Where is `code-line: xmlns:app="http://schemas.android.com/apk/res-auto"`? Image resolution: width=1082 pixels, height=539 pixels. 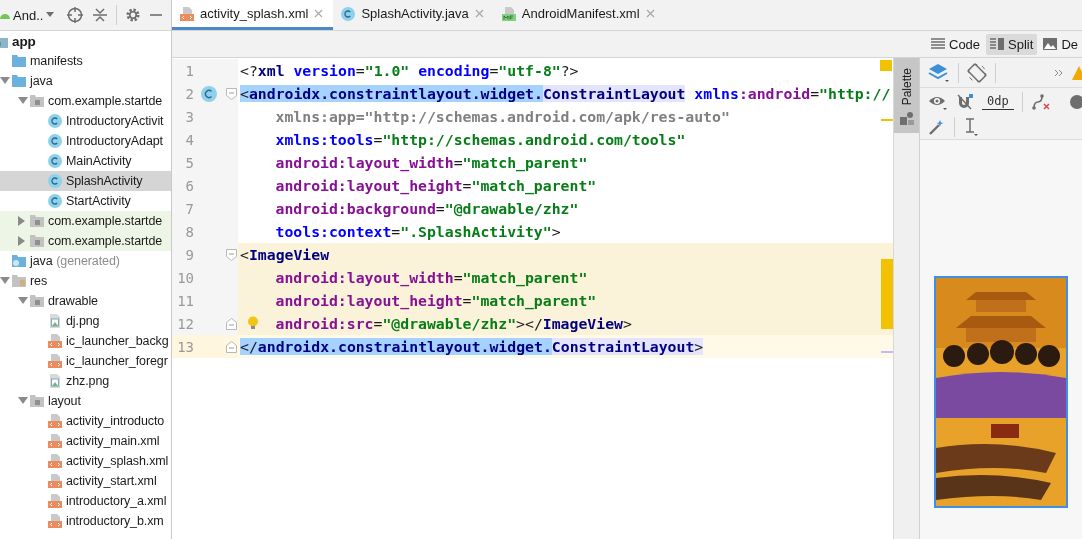 code-line: xmlns:app="http://schemas.android.com/apk/res-auto" is located at coordinates (502, 116).